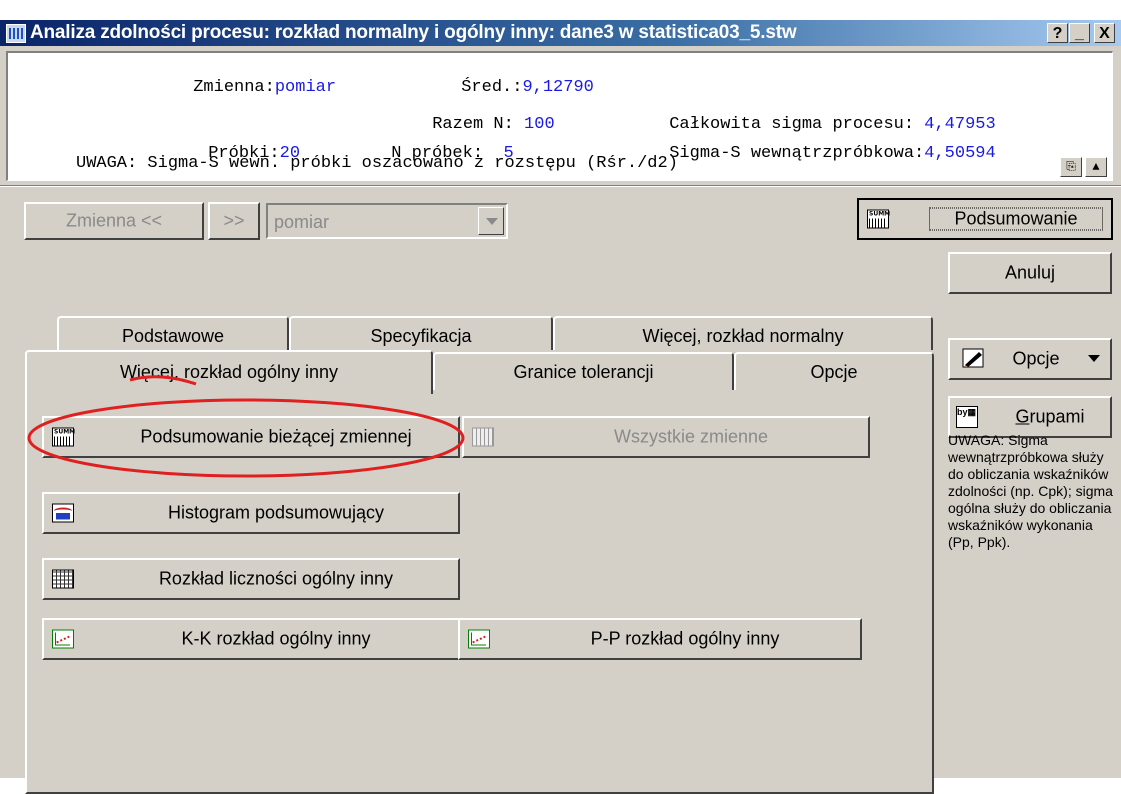 The image size is (1121, 794). What do you see at coordinates (492, 87) in the screenshot?
I see `sred-label: Śred.:` at bounding box center [492, 87].